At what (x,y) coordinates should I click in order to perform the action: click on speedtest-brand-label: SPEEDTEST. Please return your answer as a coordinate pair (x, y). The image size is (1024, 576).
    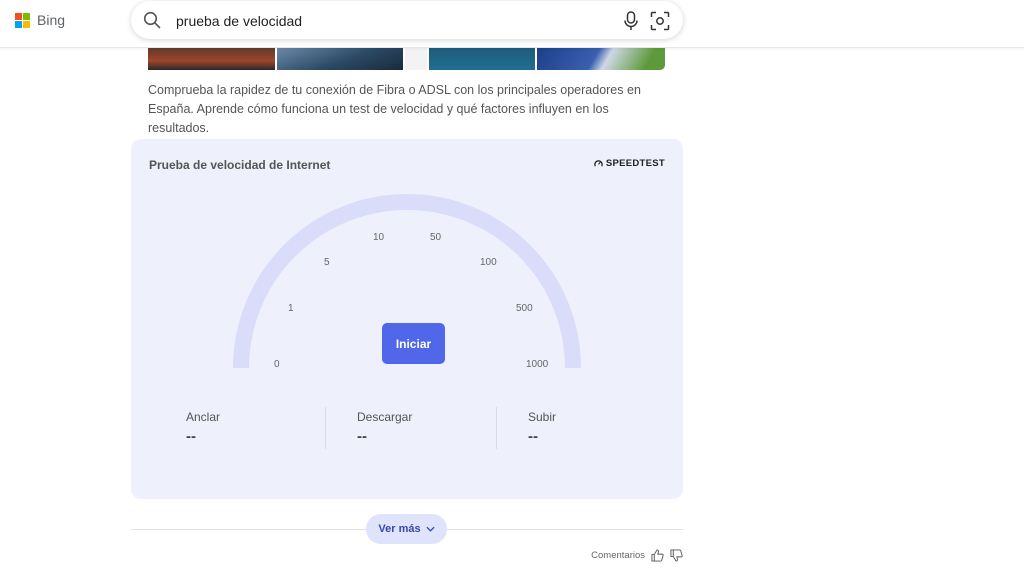
    Looking at the image, I should click on (635, 163).